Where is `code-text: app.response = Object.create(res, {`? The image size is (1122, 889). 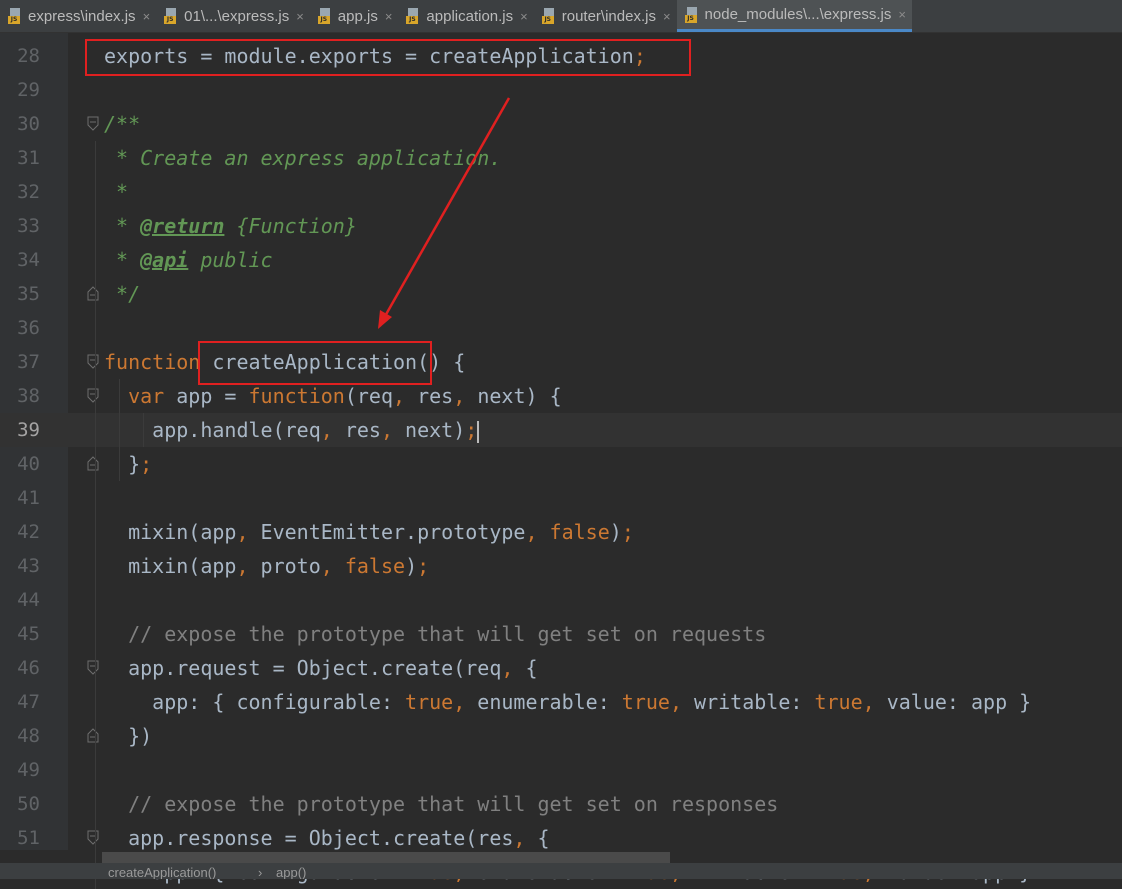 code-text: app.response = Object.create(res, { is located at coordinates (326, 838).